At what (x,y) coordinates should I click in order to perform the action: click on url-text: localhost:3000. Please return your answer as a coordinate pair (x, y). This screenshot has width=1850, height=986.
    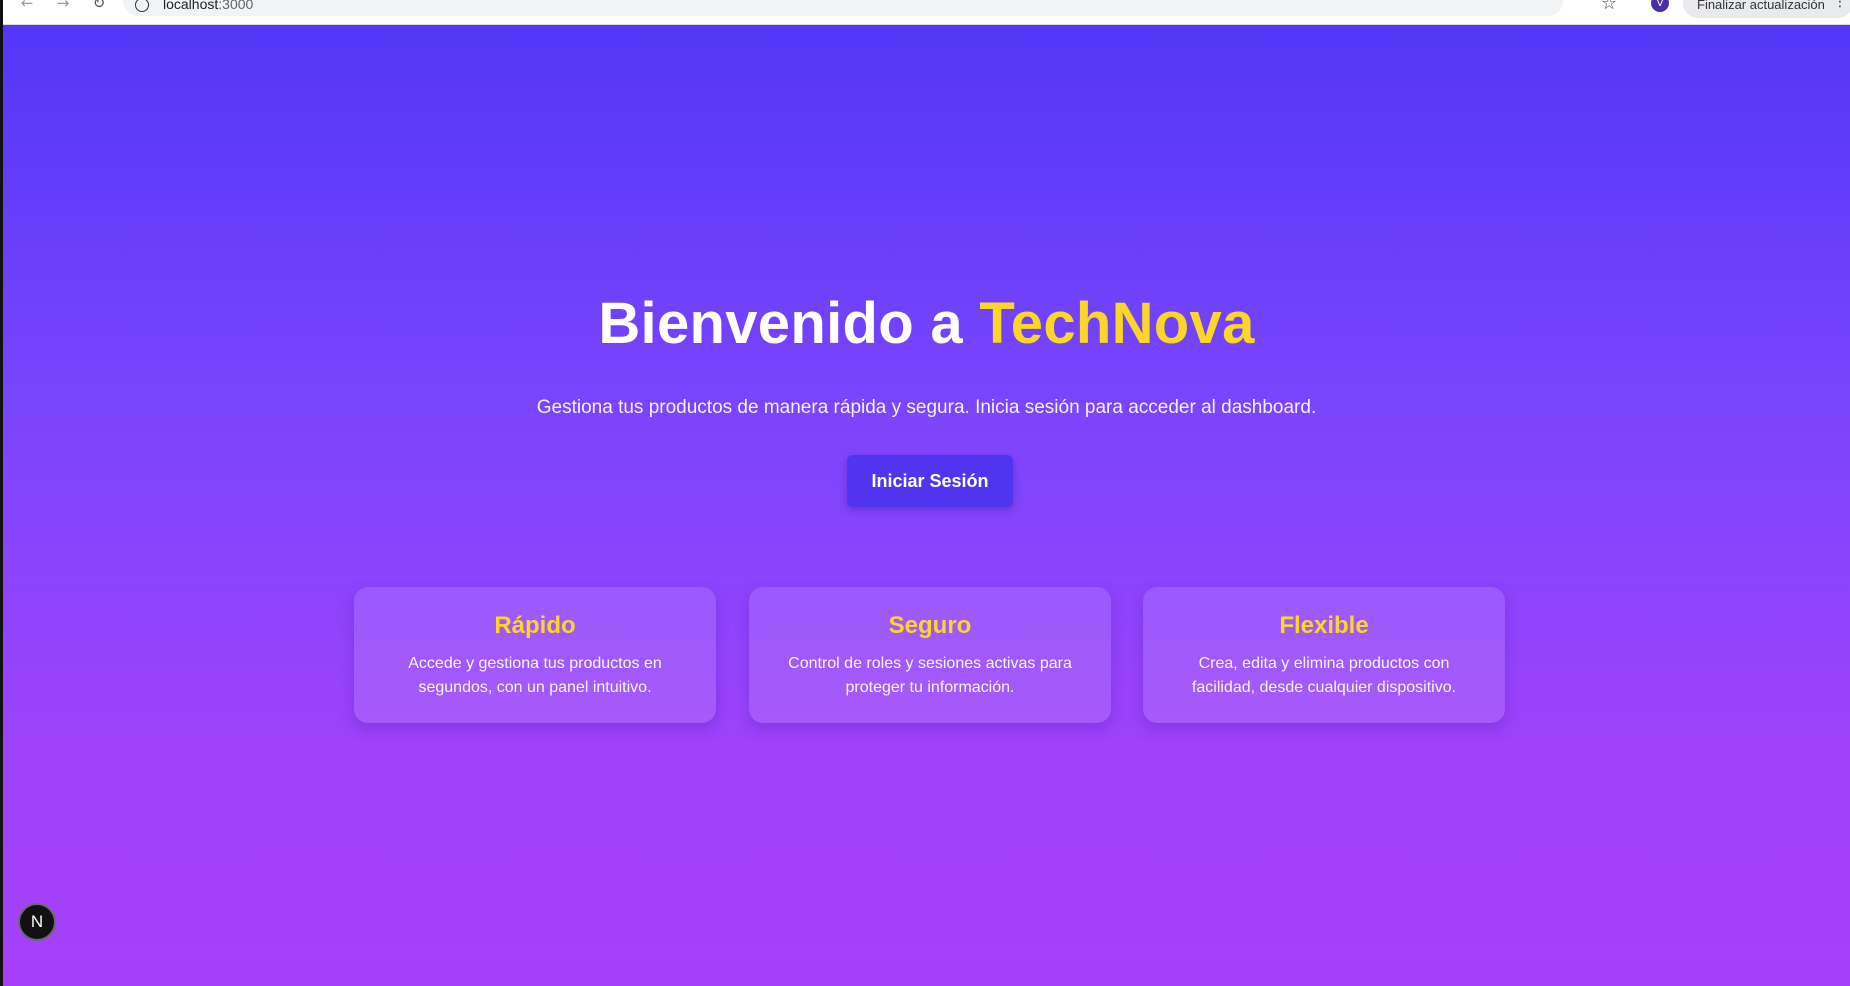
    Looking at the image, I should click on (208, 6).